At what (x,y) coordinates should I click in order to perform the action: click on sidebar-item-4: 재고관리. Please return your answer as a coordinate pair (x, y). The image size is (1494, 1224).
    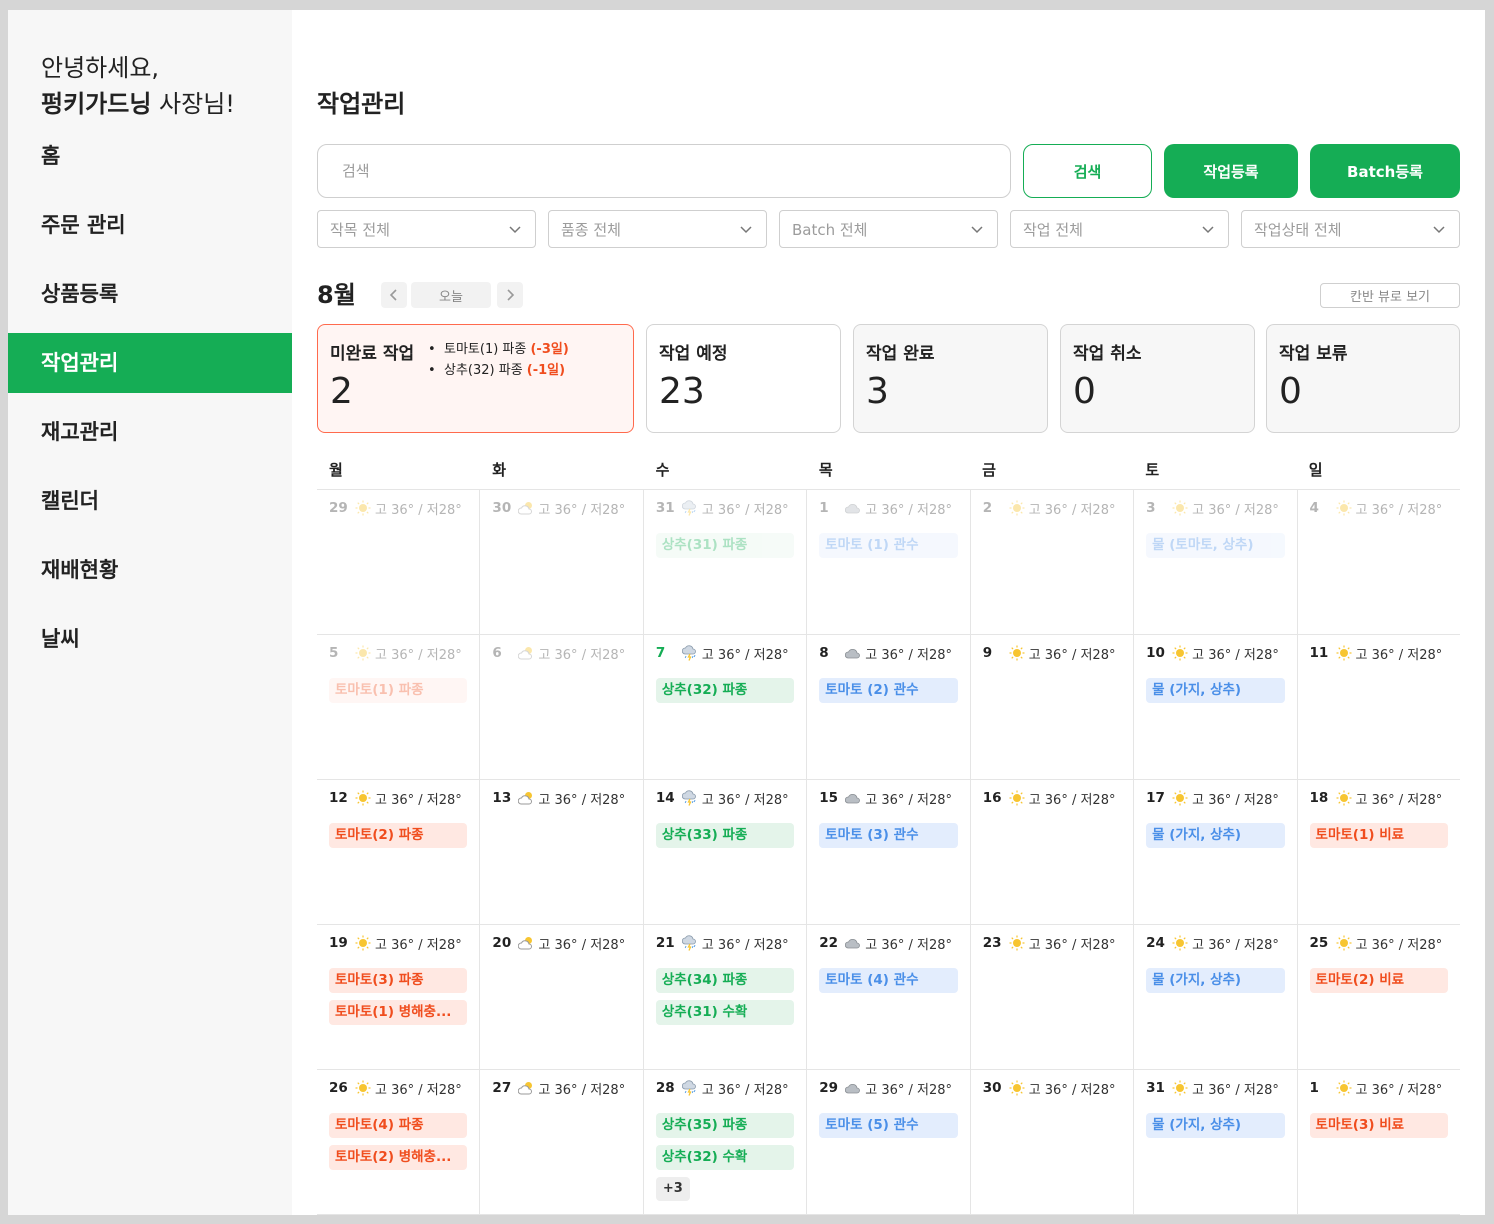
    Looking at the image, I should click on (150, 432).